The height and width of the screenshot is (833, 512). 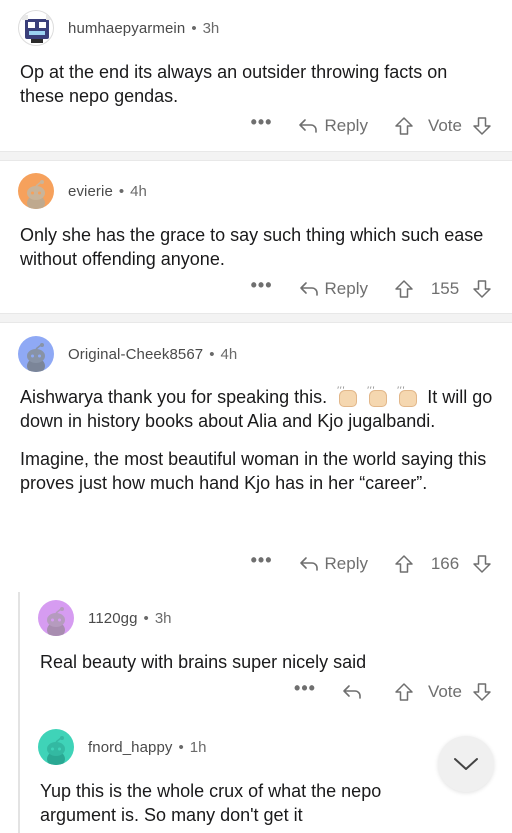 I want to click on author-name: humhaepyarmein, so click(x=126, y=28).